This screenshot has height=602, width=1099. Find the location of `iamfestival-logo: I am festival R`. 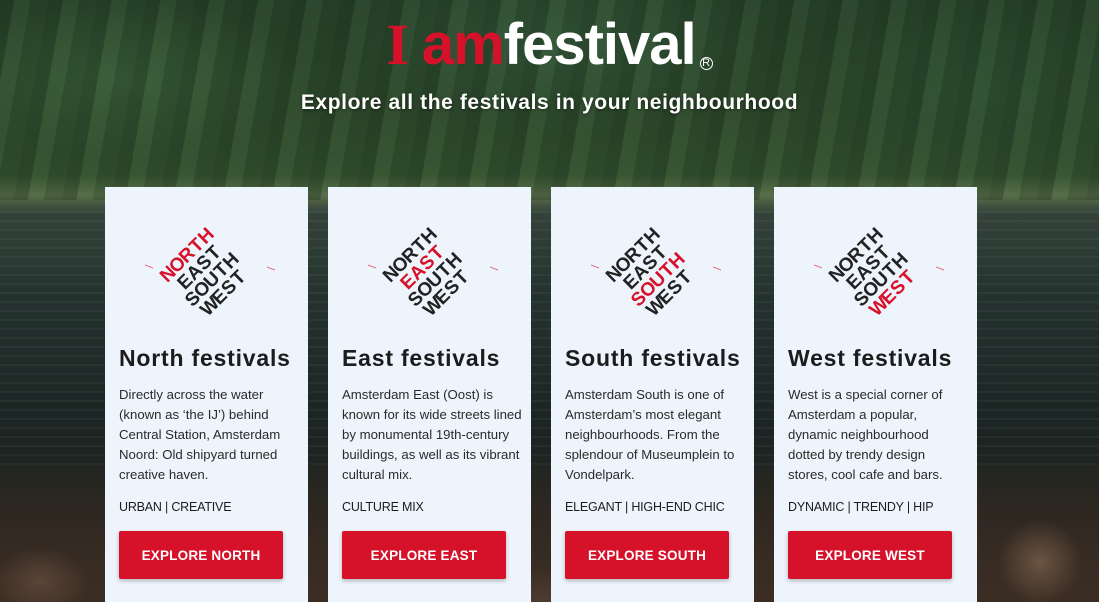

iamfestival-logo: I am festival R is located at coordinates (549, 44).